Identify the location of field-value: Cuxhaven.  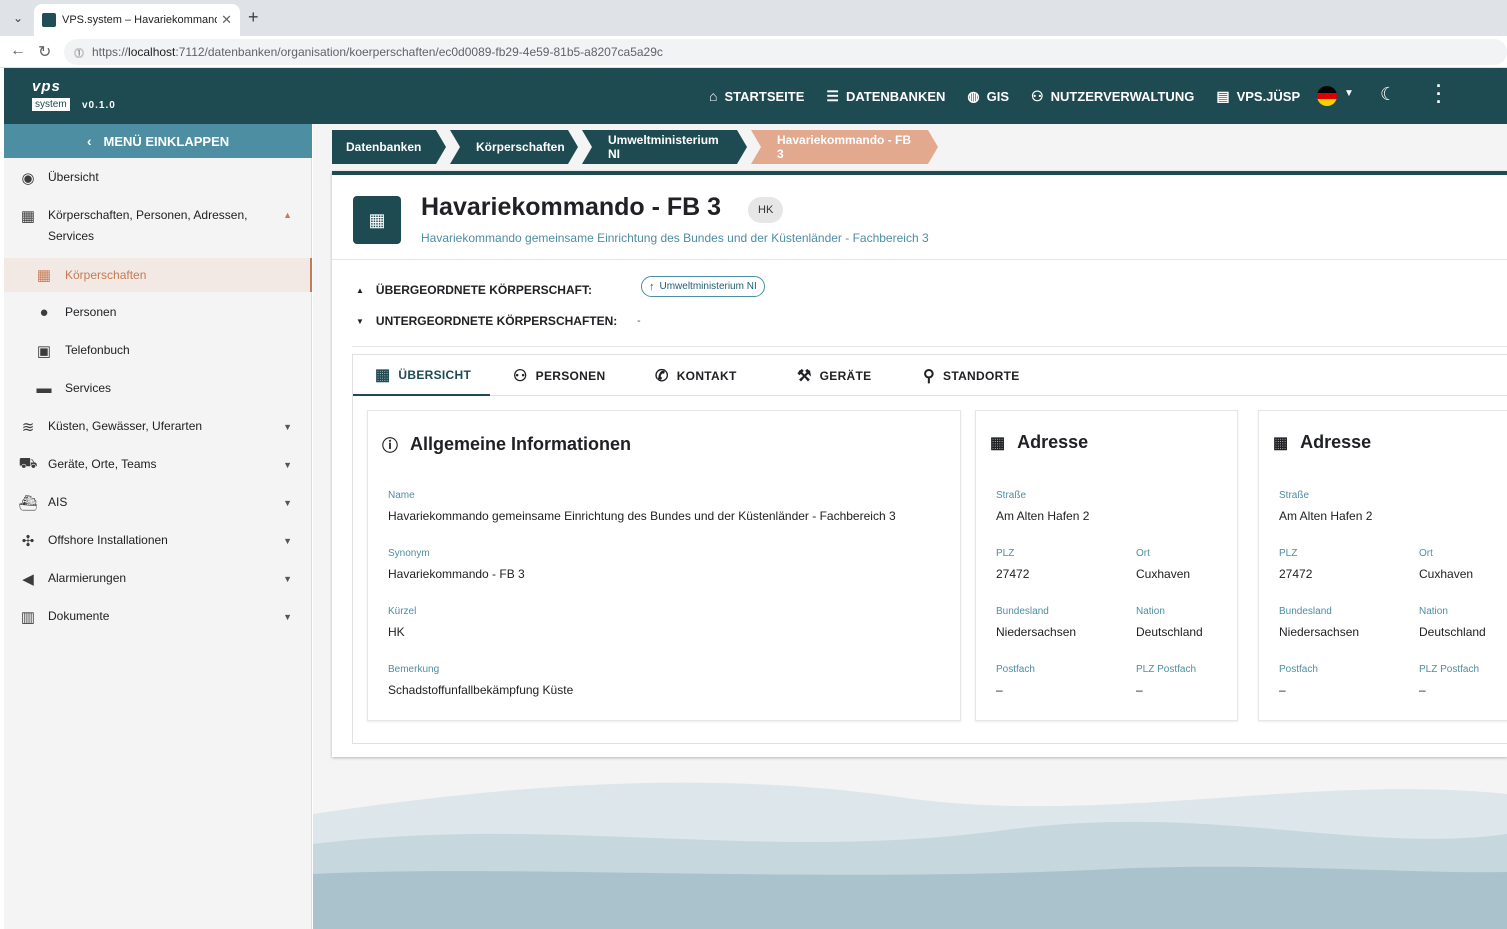
(1446, 574).